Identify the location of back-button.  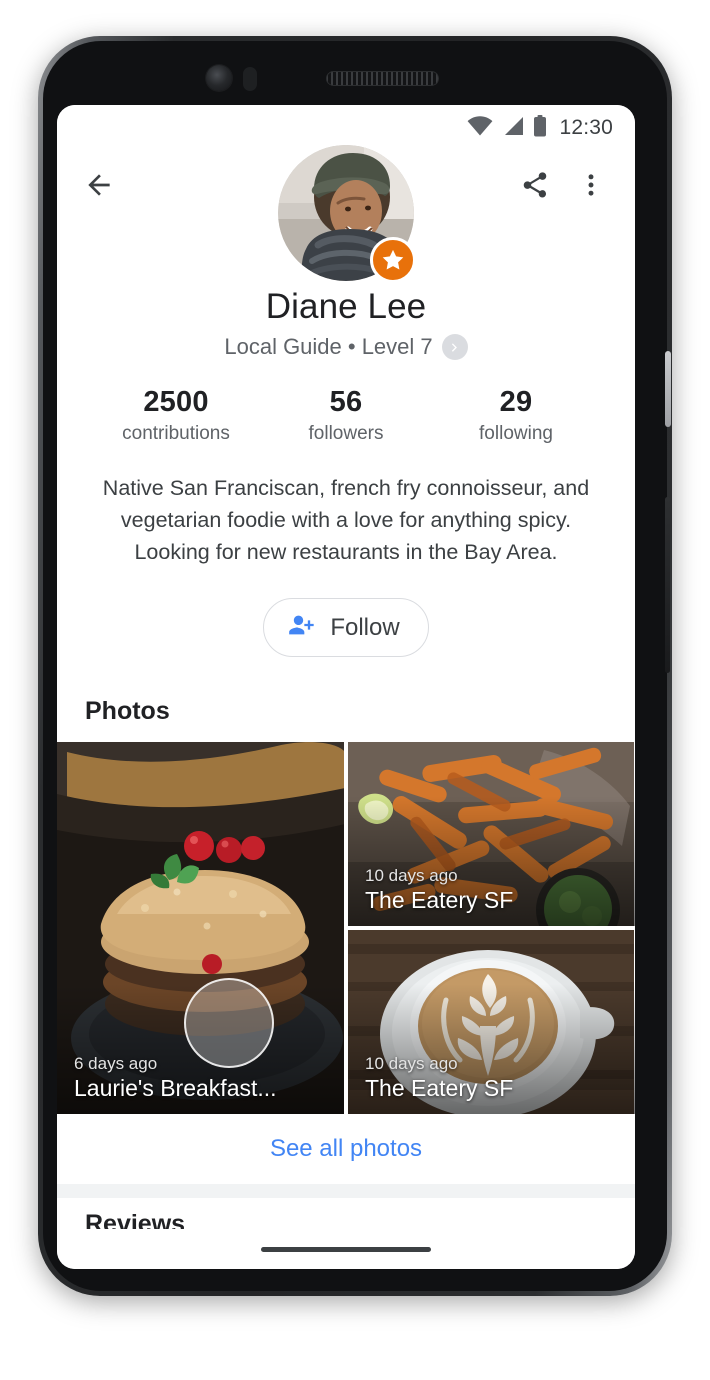
(99, 187).